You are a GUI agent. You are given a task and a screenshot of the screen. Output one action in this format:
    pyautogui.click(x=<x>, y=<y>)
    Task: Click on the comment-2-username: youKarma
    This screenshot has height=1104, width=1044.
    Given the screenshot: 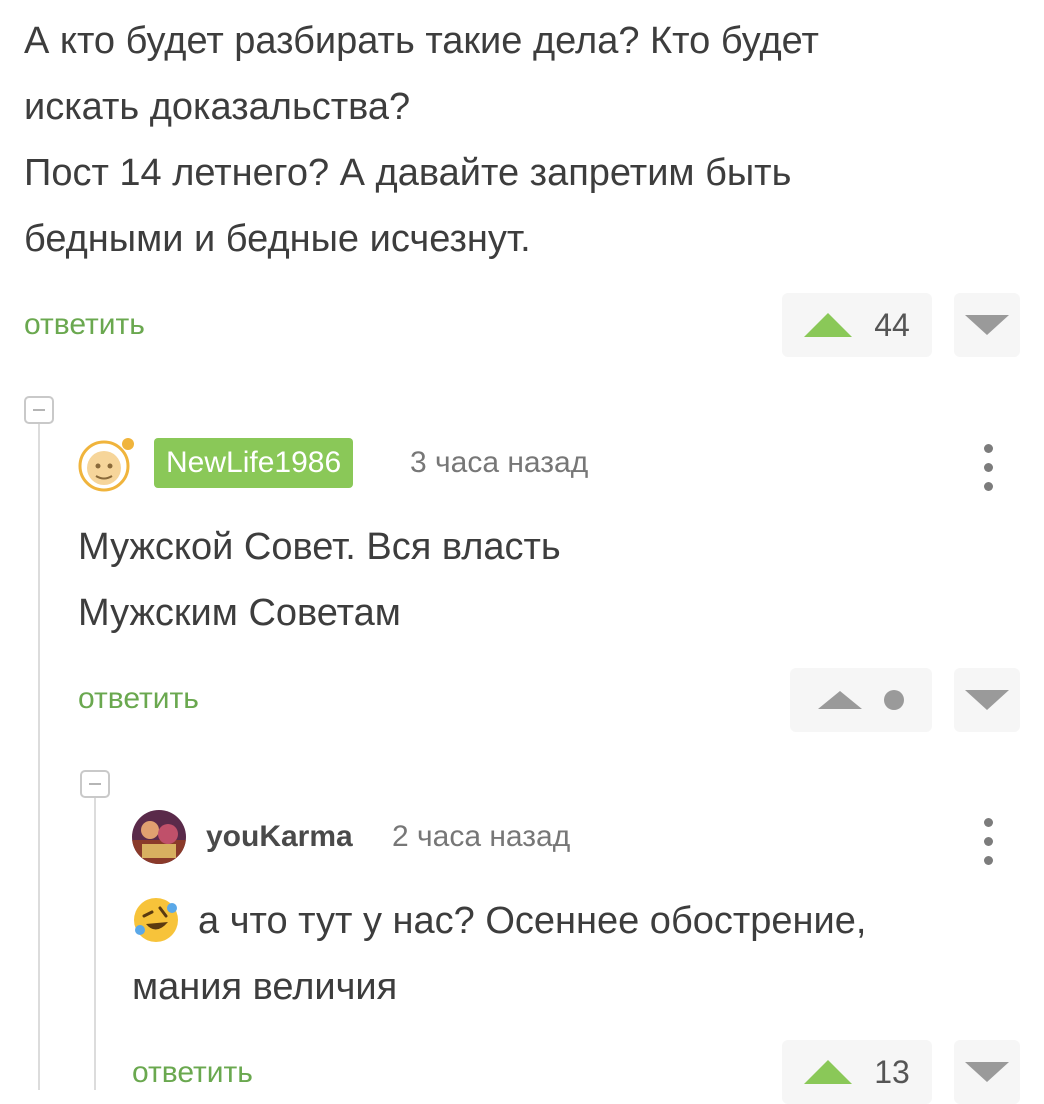 What is the action you would take?
    pyautogui.click(x=279, y=837)
    